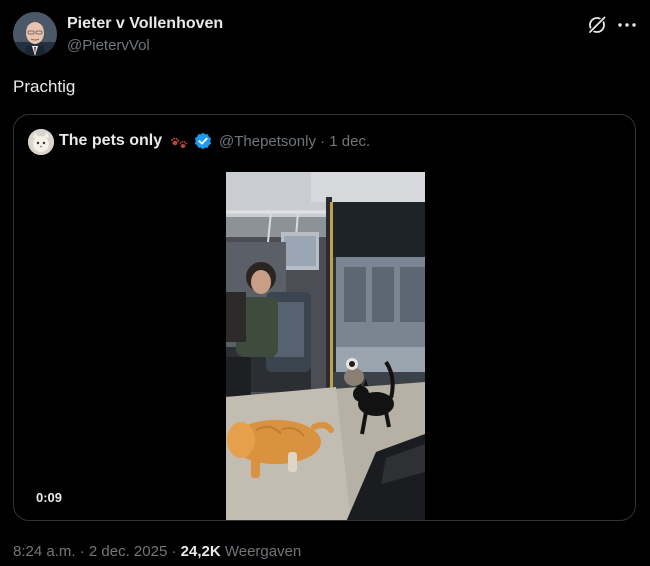 The image size is (650, 566). Describe the element at coordinates (627, 25) in the screenshot. I see `more-horizontal-icon` at that location.